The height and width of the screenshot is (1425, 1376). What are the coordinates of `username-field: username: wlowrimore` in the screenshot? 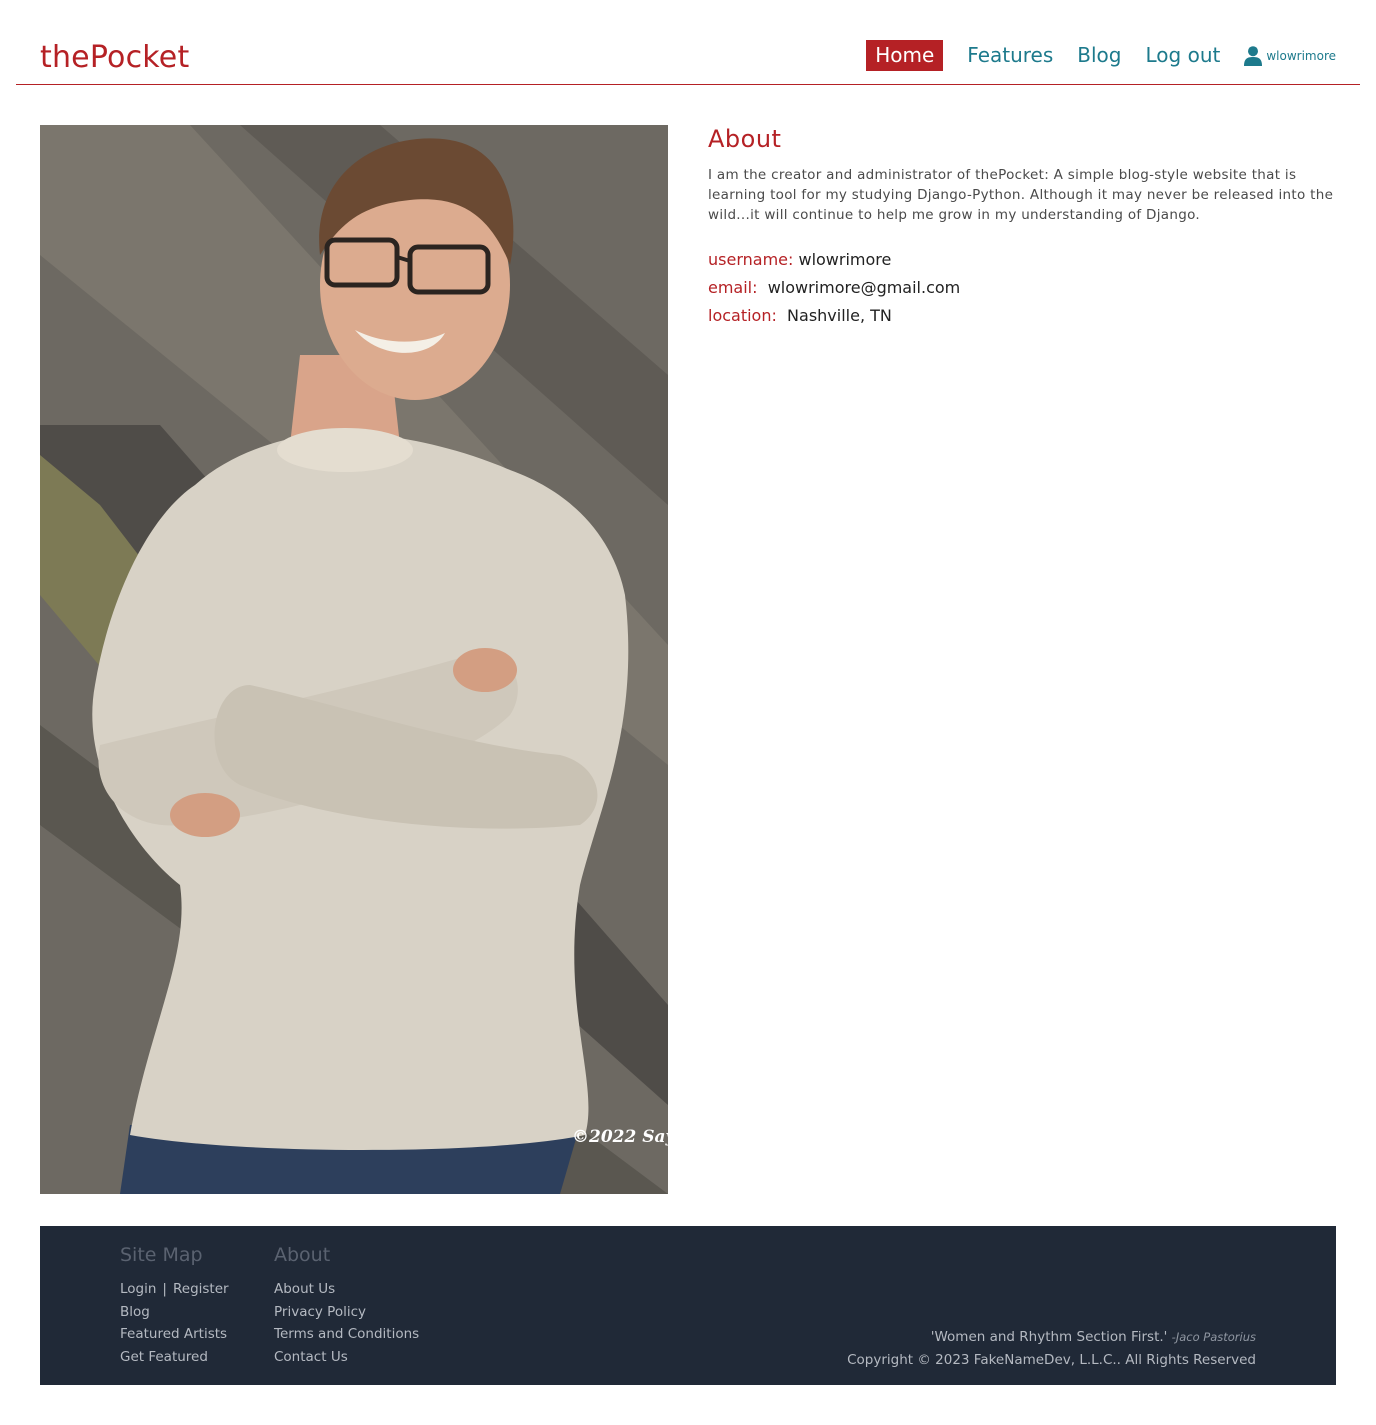 It's located at (1023, 260).